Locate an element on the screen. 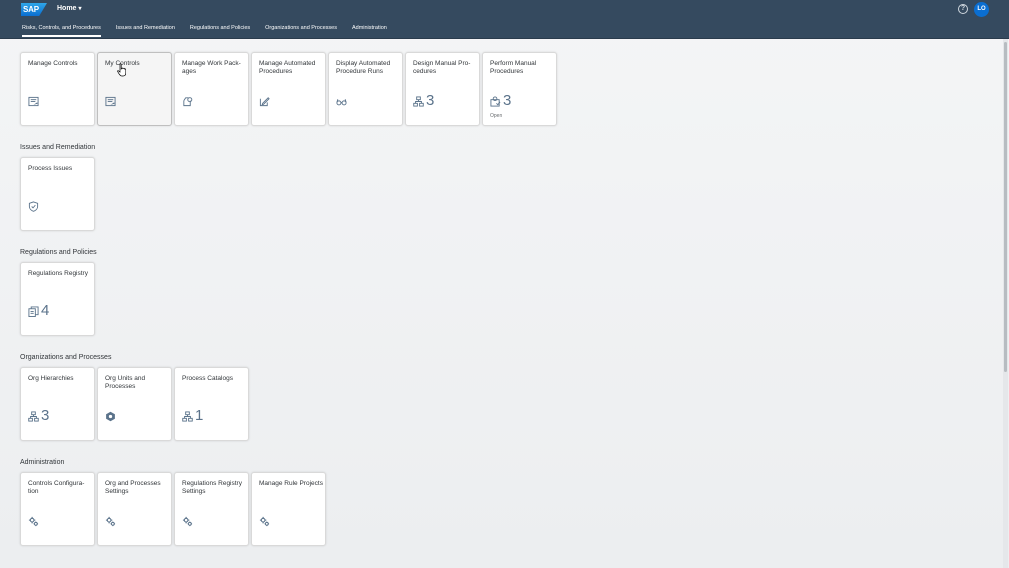 Image resolution: width=1009 pixels, height=568 pixels. tile-count: 4 is located at coordinates (45, 310).